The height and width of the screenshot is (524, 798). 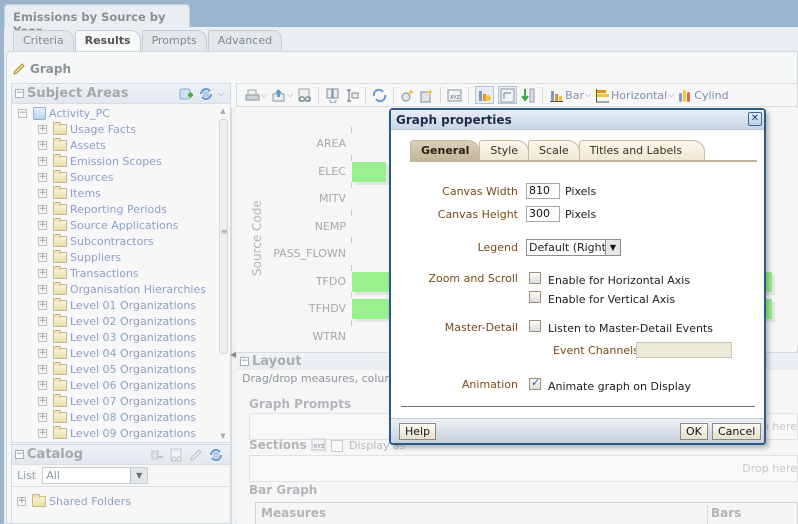 I want to click on graph-type-dropdown: Bar ⌵, so click(x=570, y=95).